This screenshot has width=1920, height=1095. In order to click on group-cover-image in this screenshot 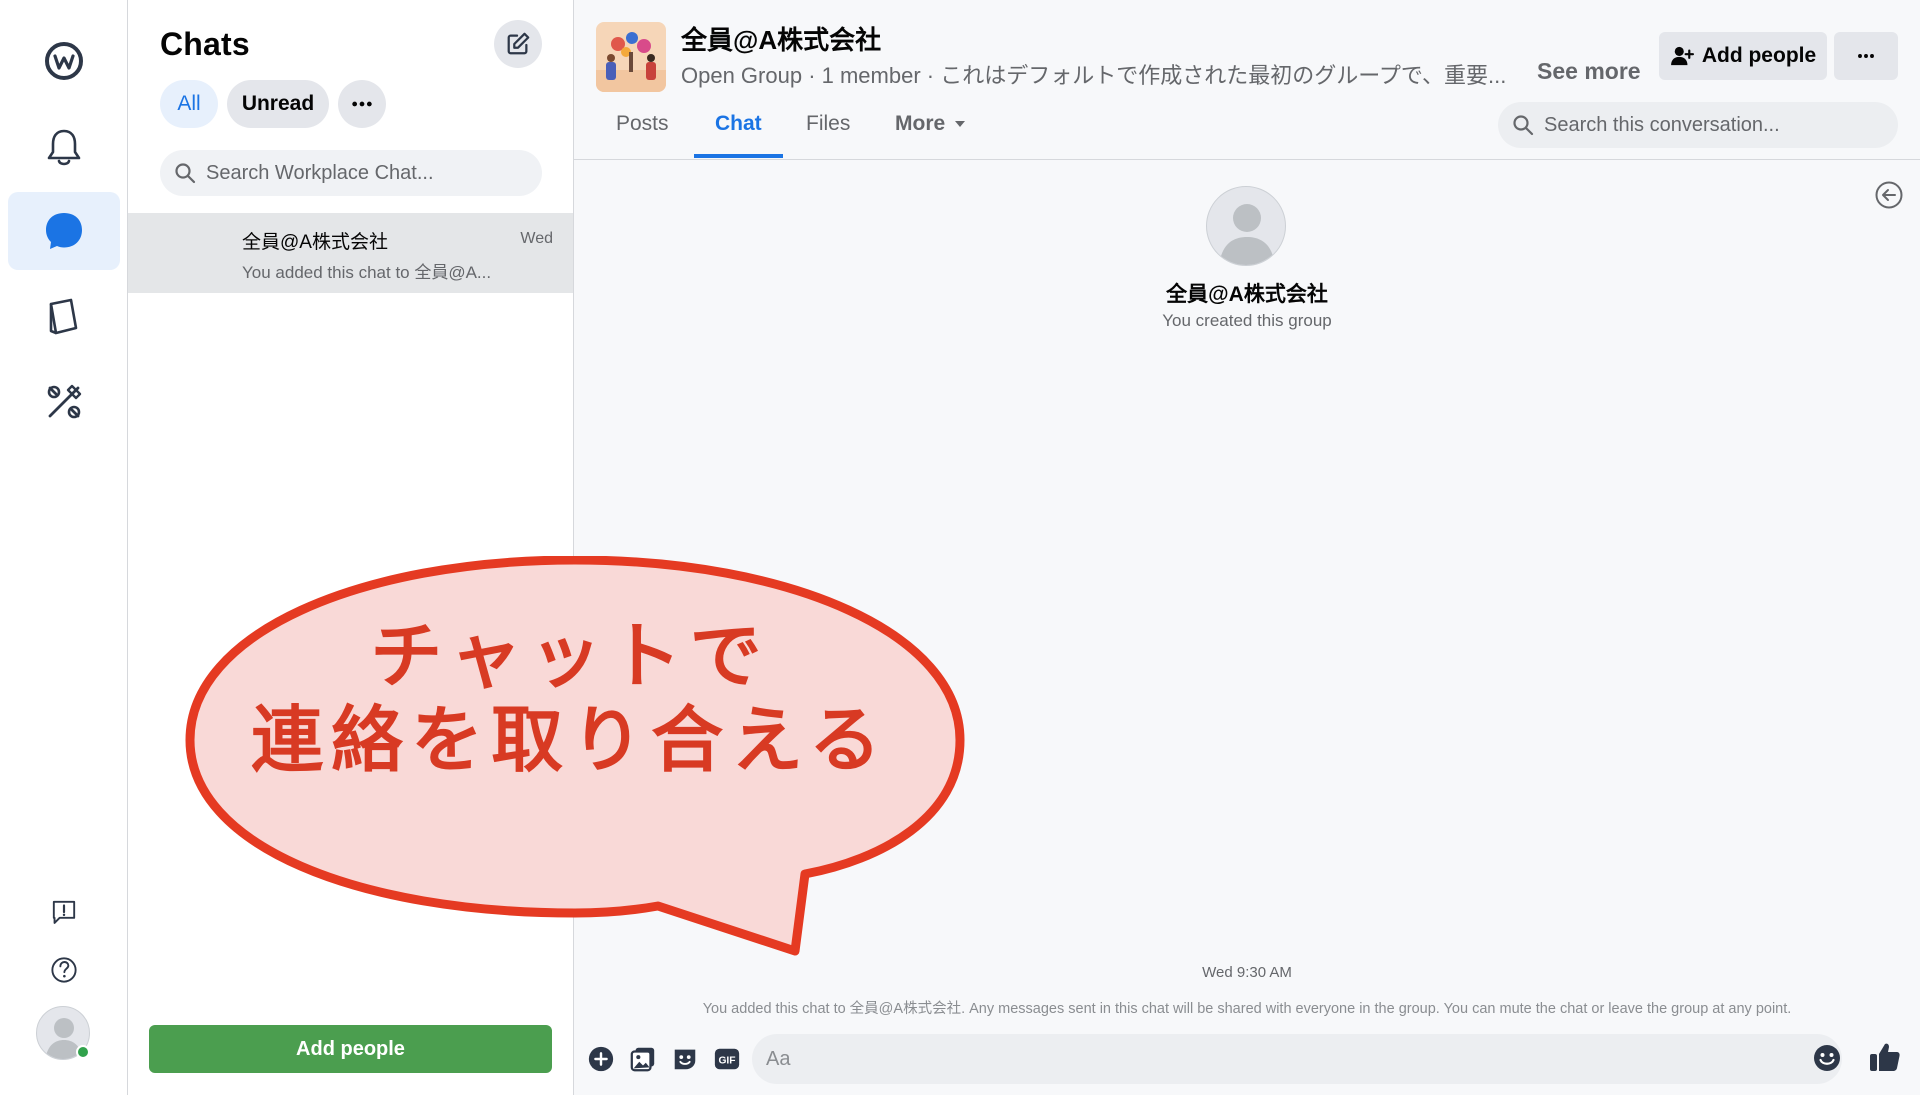, I will do `click(631, 57)`.